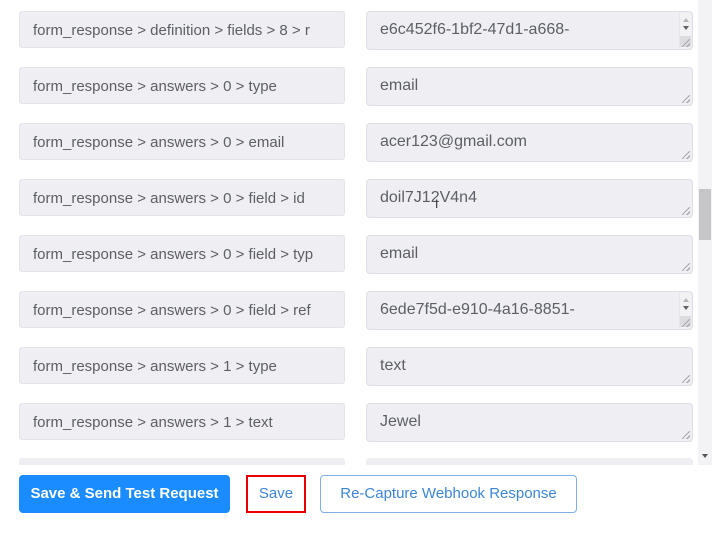 Image resolution: width=726 pixels, height=533 pixels. I want to click on field-row-partial, so click(356, 461).